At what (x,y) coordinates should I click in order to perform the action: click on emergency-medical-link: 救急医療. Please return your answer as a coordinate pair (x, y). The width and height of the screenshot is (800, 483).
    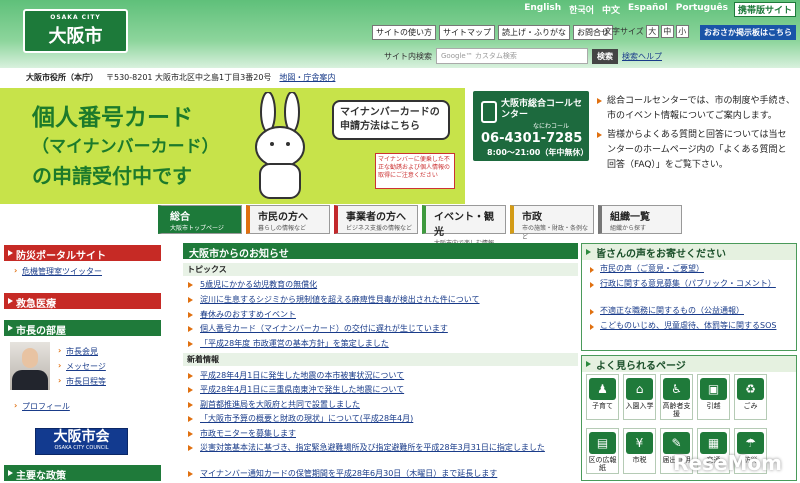
    Looking at the image, I should click on (82, 301).